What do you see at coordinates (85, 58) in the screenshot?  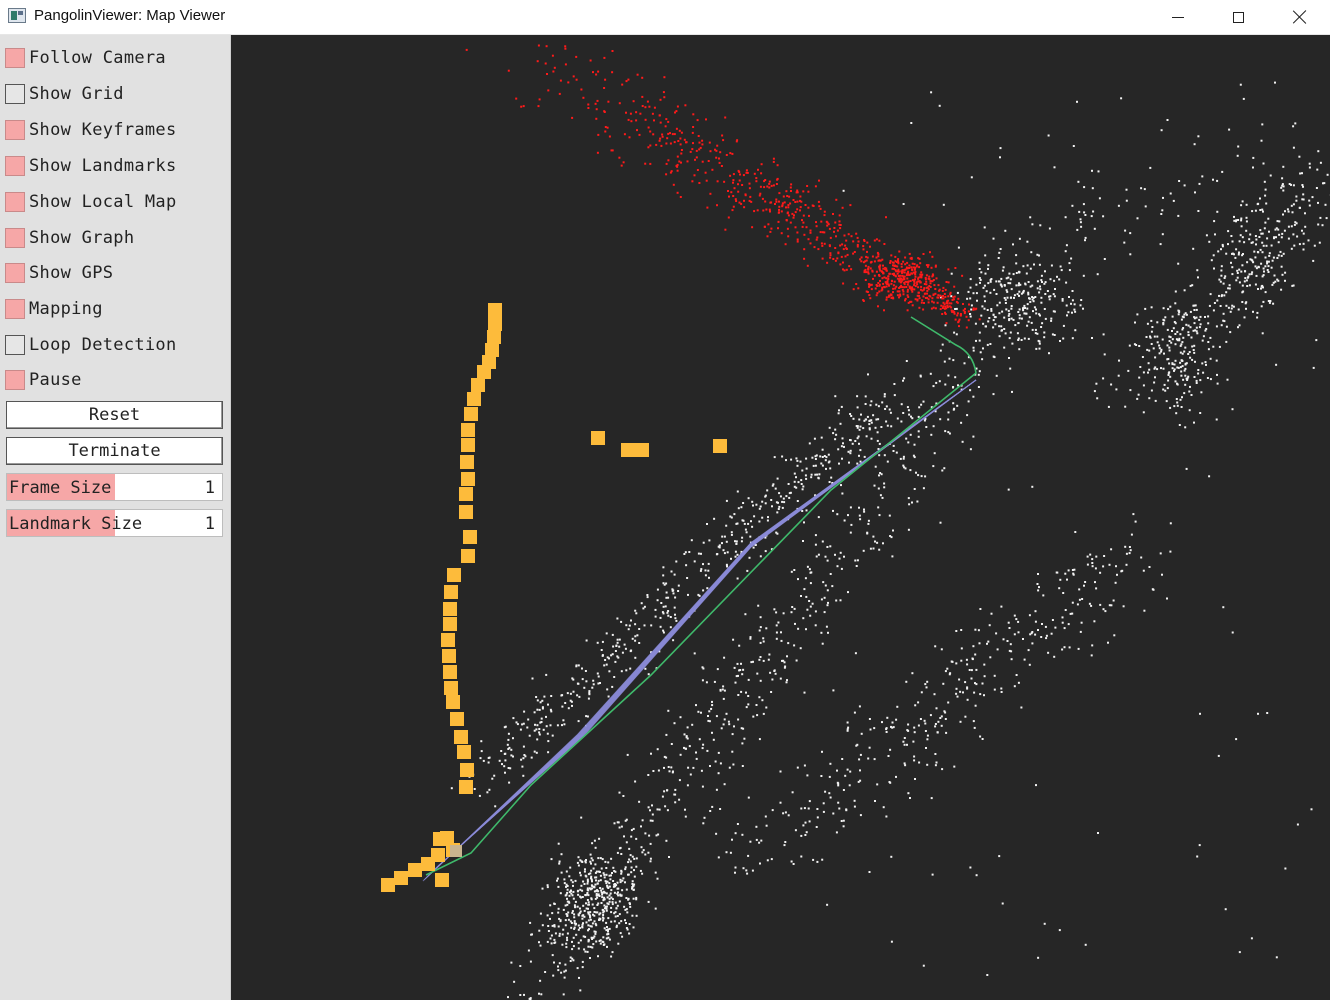 I see `checkbox-follow-camera: Follow Camera` at bounding box center [85, 58].